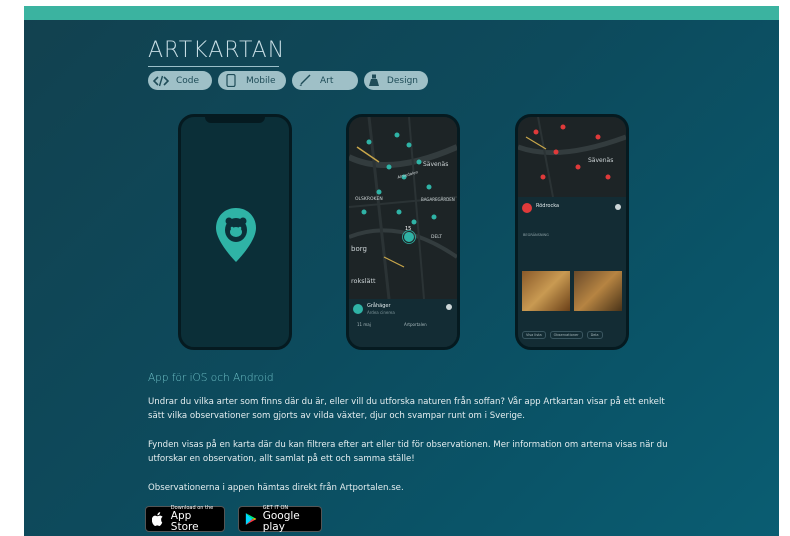 This screenshot has width=790, height=536. What do you see at coordinates (217, 50) in the screenshot?
I see `page-title: ARTKARTAN` at bounding box center [217, 50].